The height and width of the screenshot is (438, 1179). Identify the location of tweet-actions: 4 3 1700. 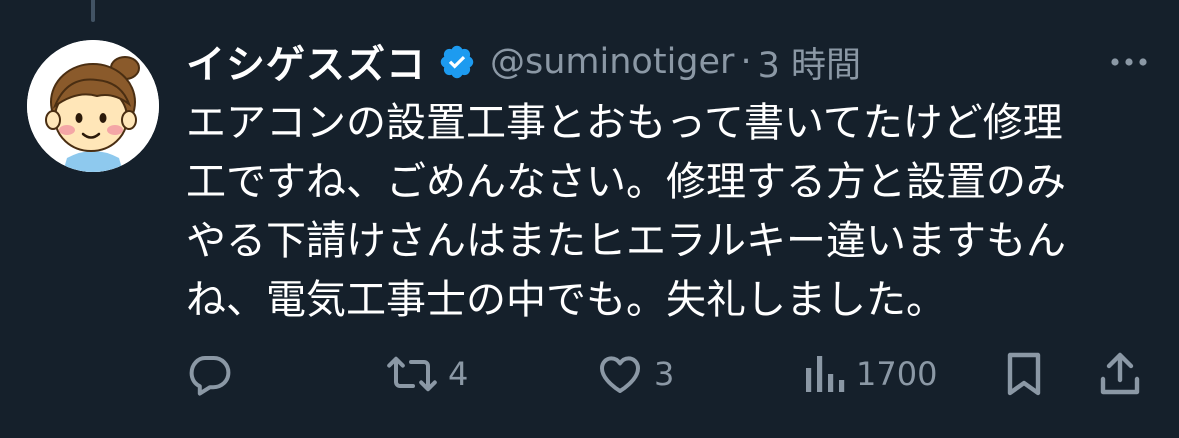
(666, 374).